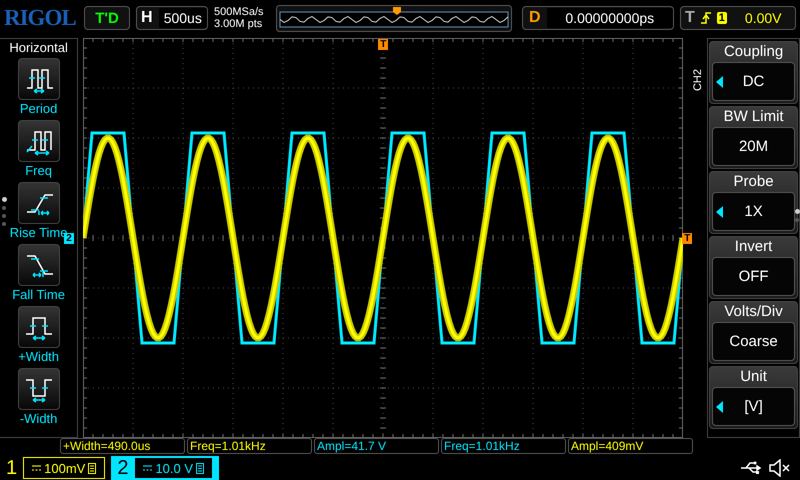  I want to click on menu-title: Probe, so click(753, 182).